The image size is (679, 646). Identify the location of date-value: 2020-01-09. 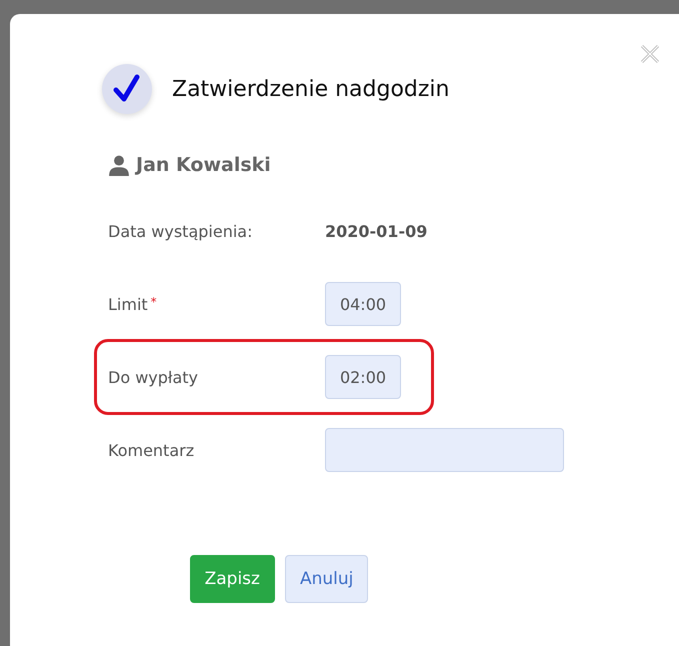
(376, 231).